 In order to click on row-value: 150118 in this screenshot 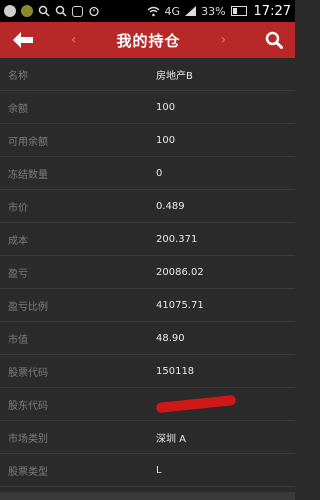, I will do `click(175, 371)`.